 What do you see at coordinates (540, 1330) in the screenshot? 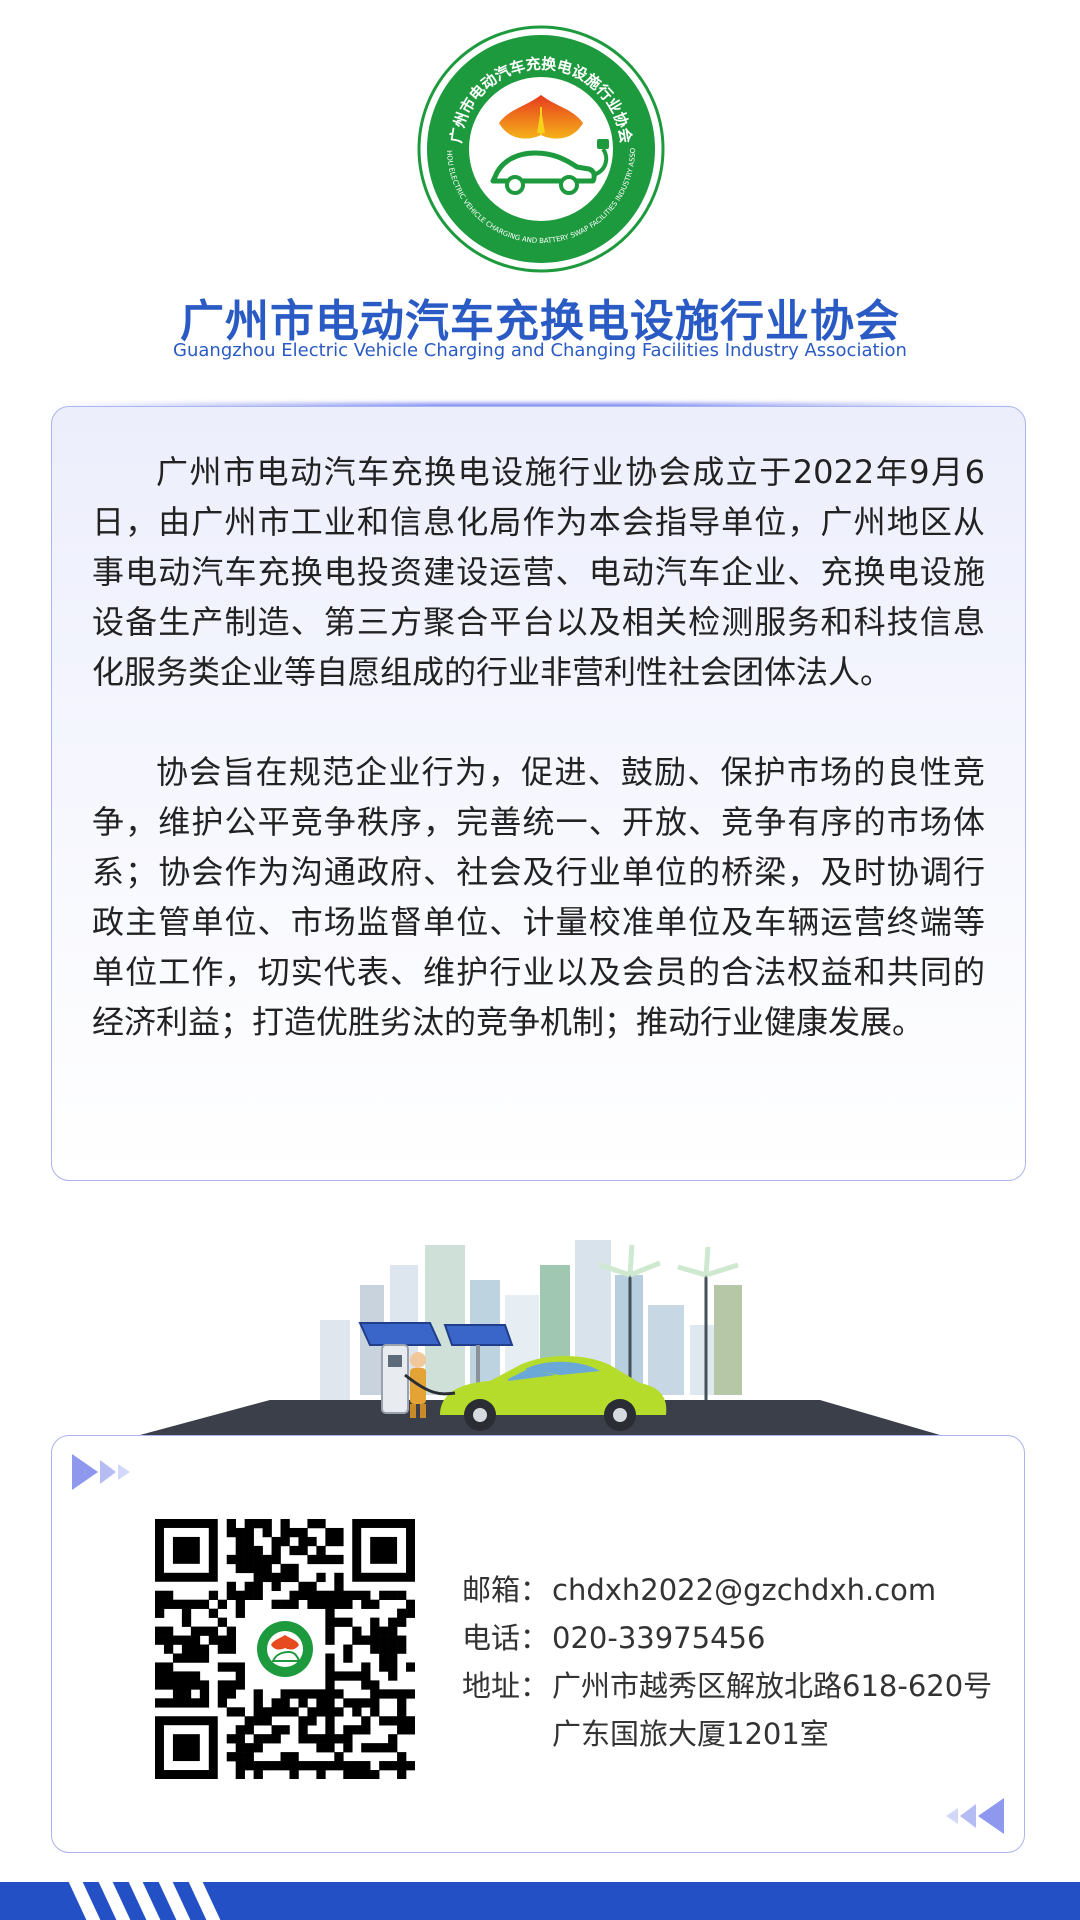
I see `ev-charging-illustration` at bounding box center [540, 1330].